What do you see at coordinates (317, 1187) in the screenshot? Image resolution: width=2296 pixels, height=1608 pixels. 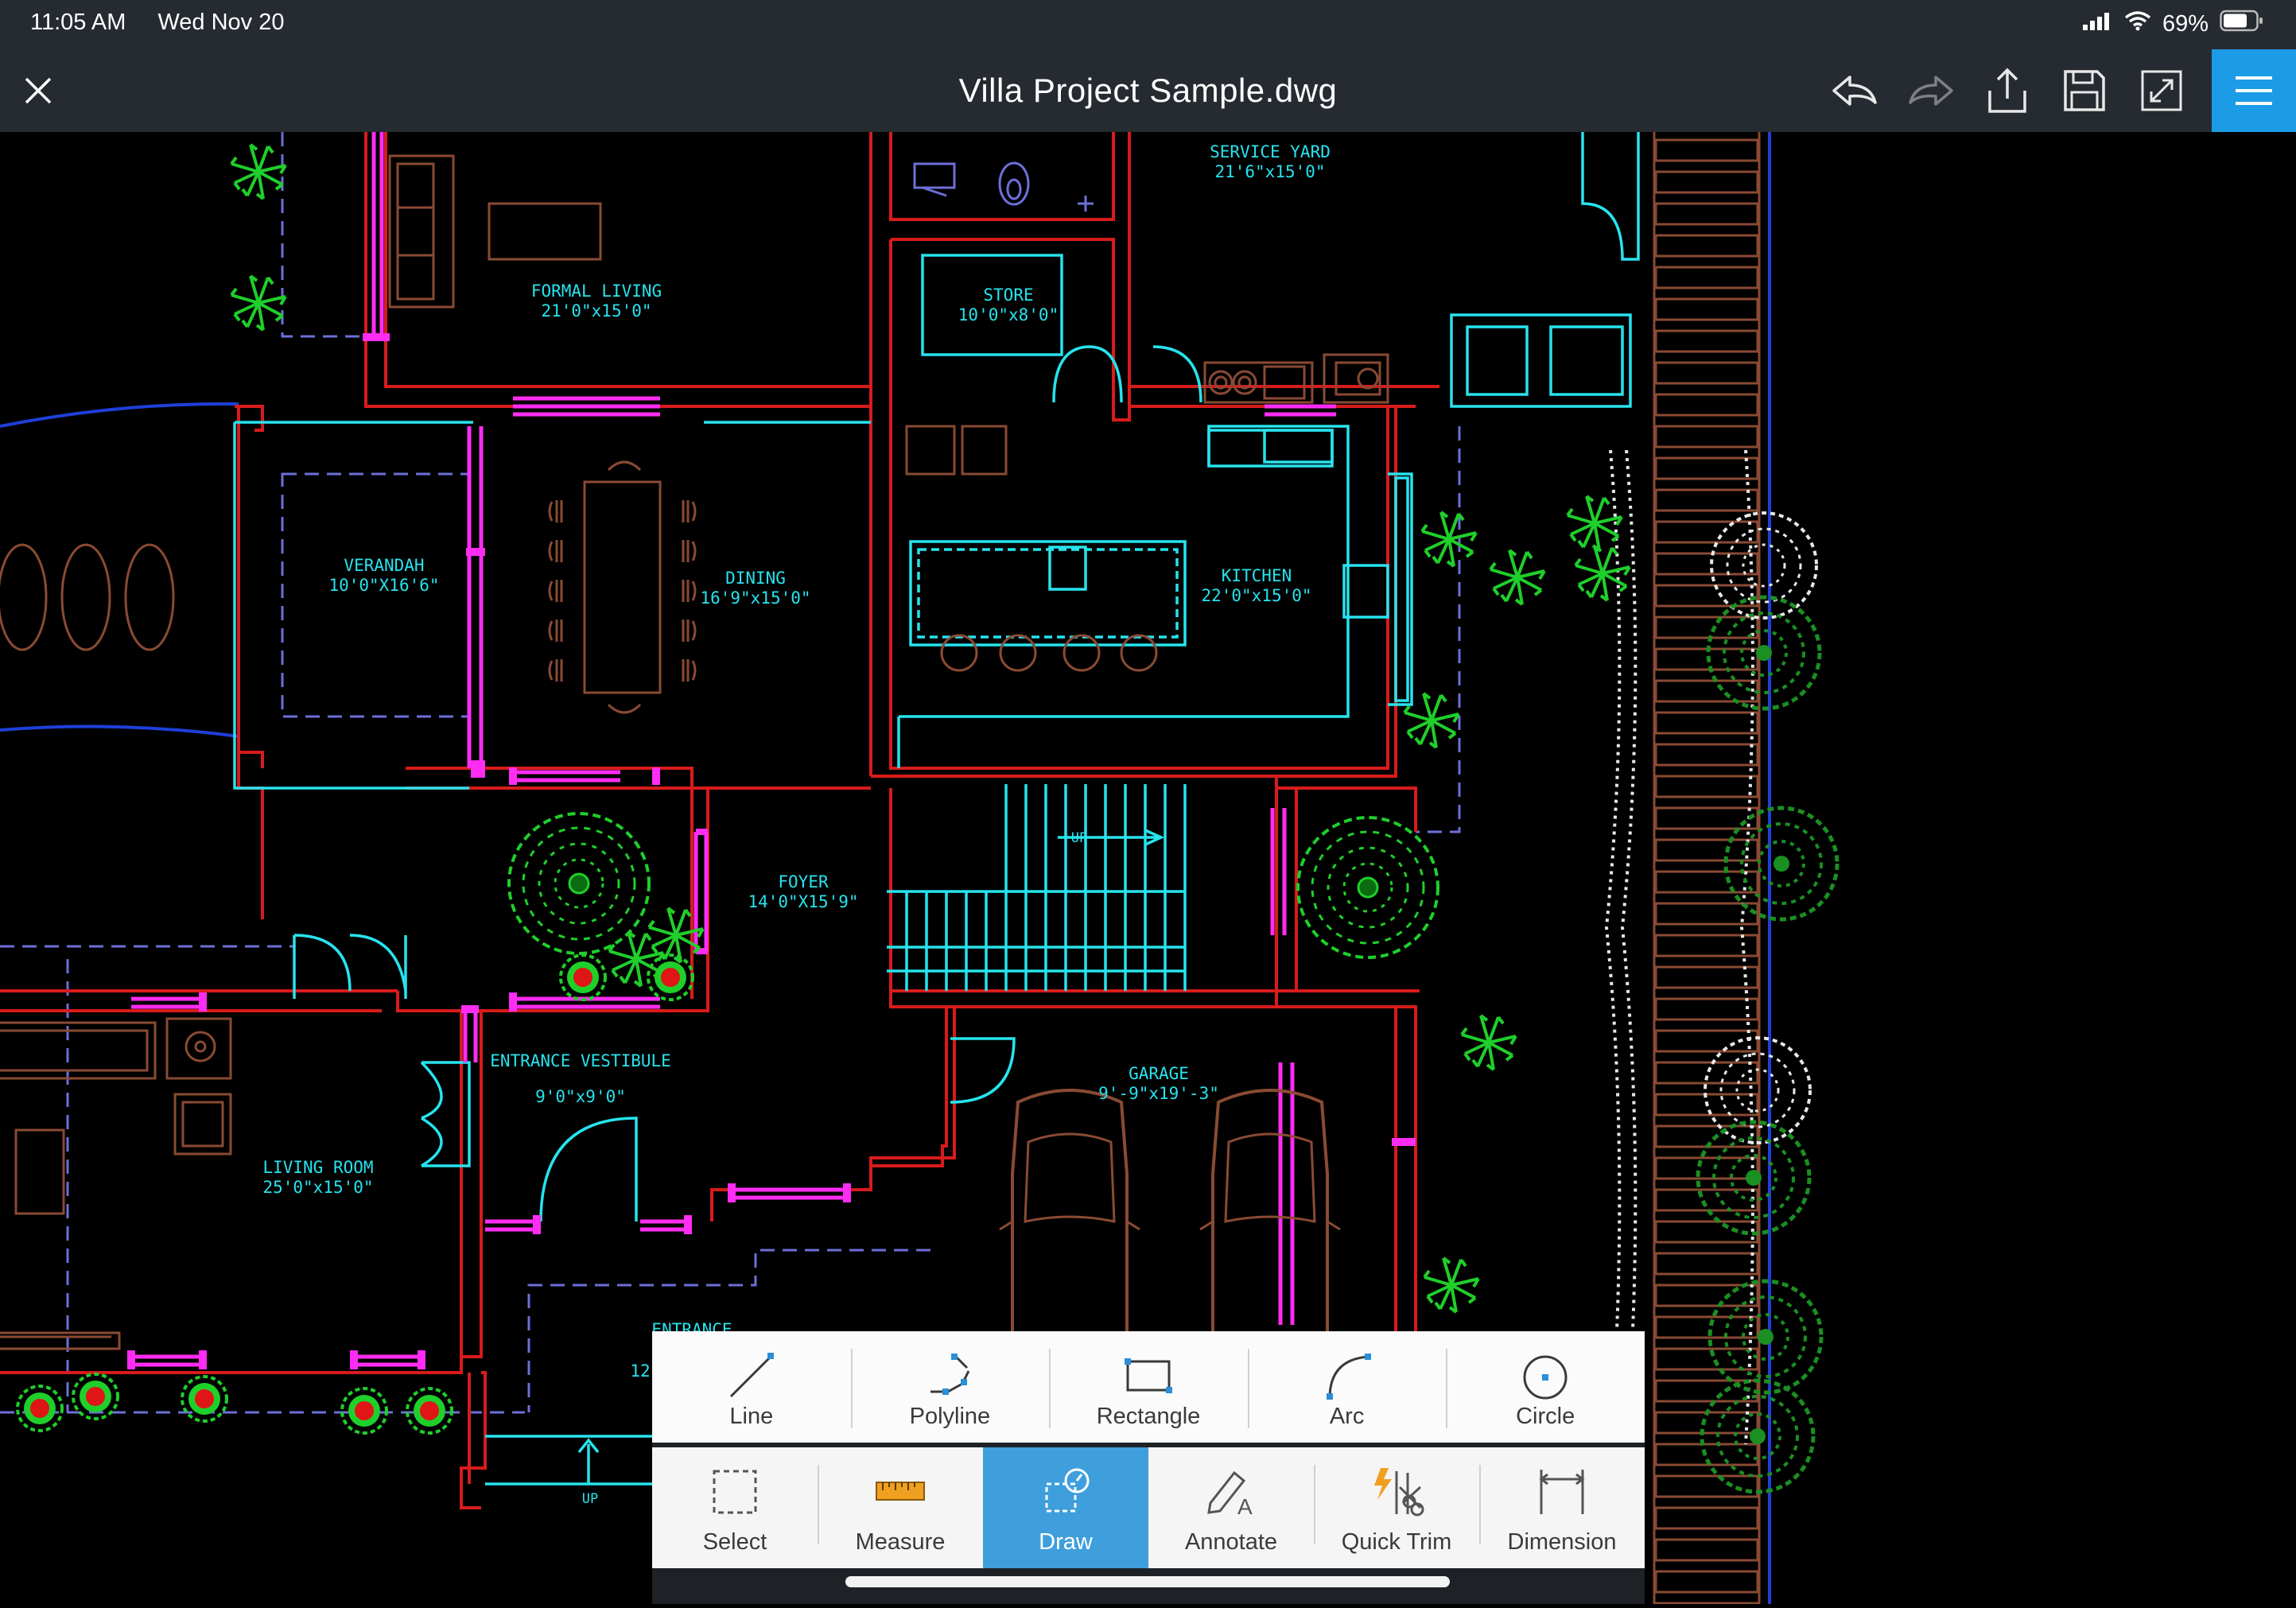 I see `room-size-living-room: 25'0"x15'0"` at bounding box center [317, 1187].